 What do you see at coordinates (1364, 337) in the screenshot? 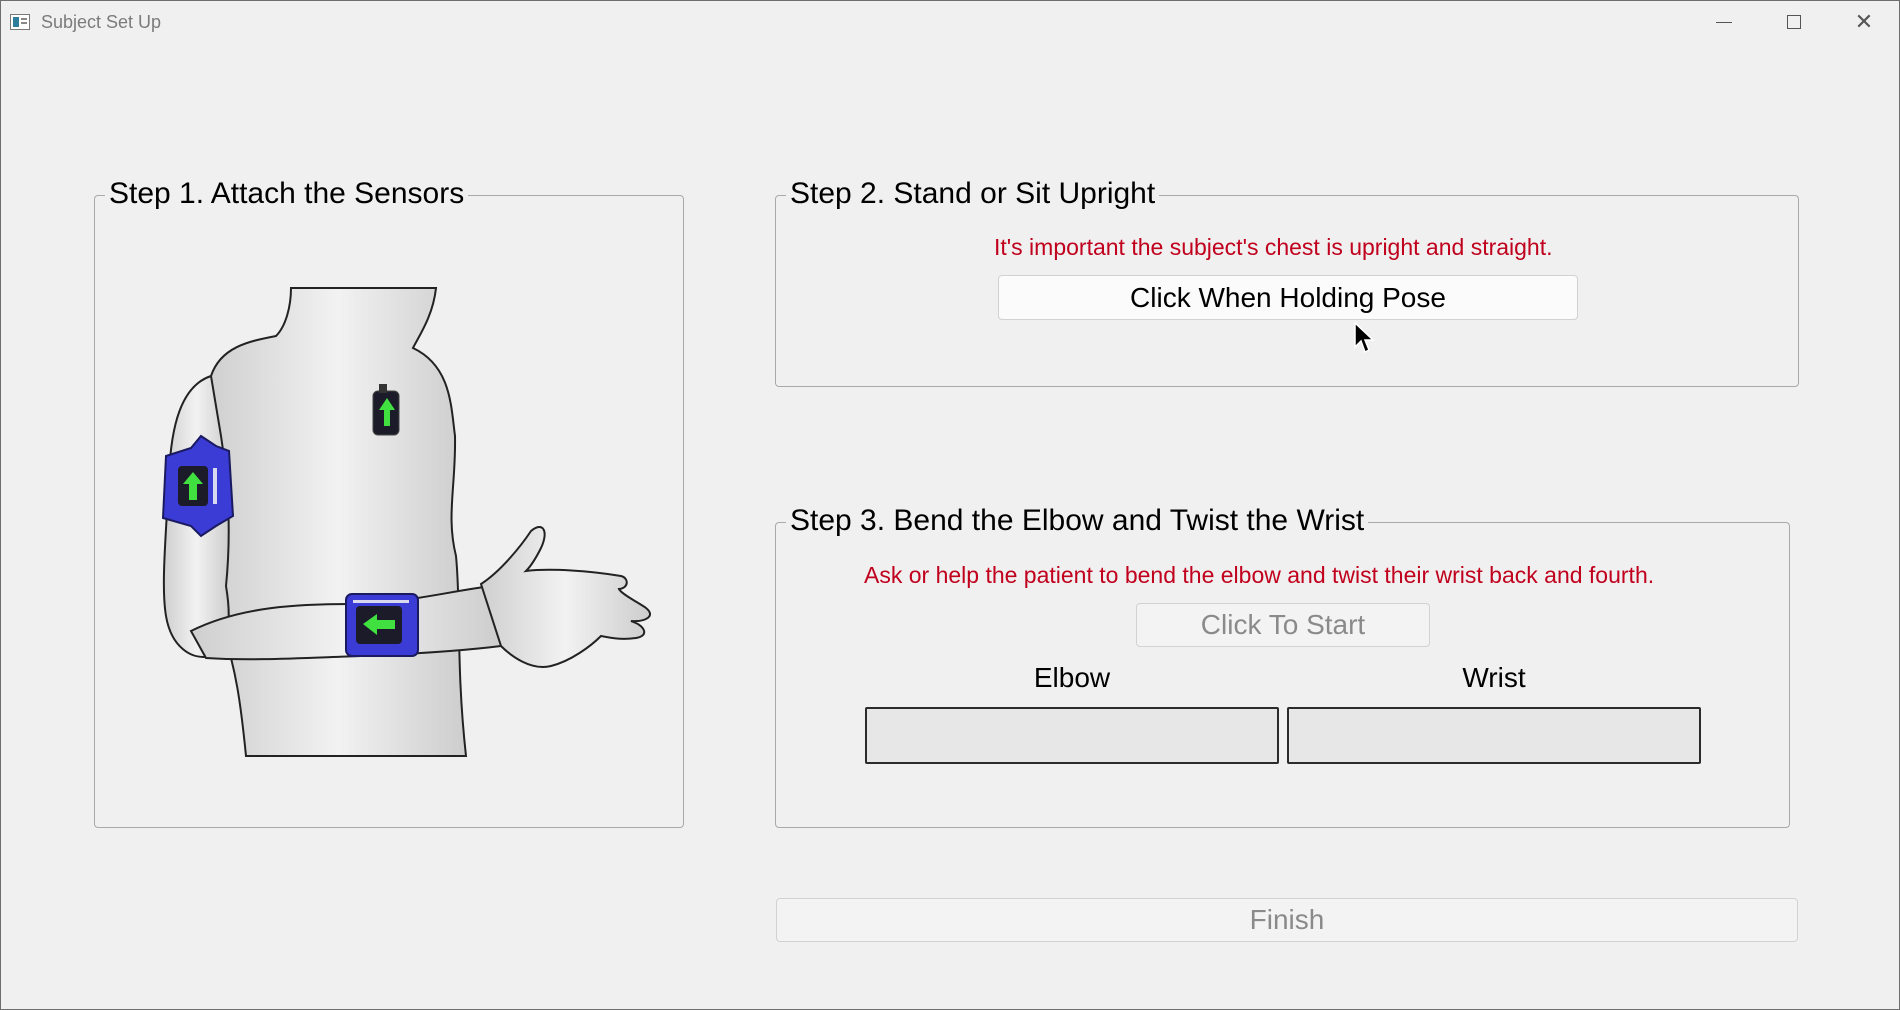
I see `mouse-cursor-icon` at bounding box center [1364, 337].